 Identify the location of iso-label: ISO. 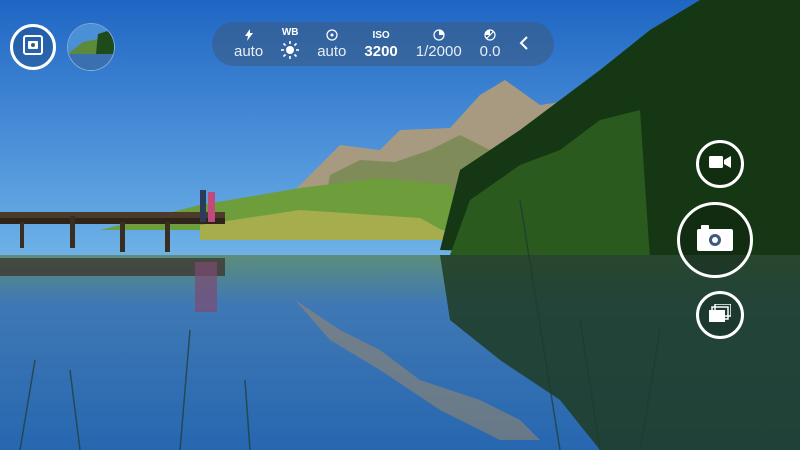
(381, 35).